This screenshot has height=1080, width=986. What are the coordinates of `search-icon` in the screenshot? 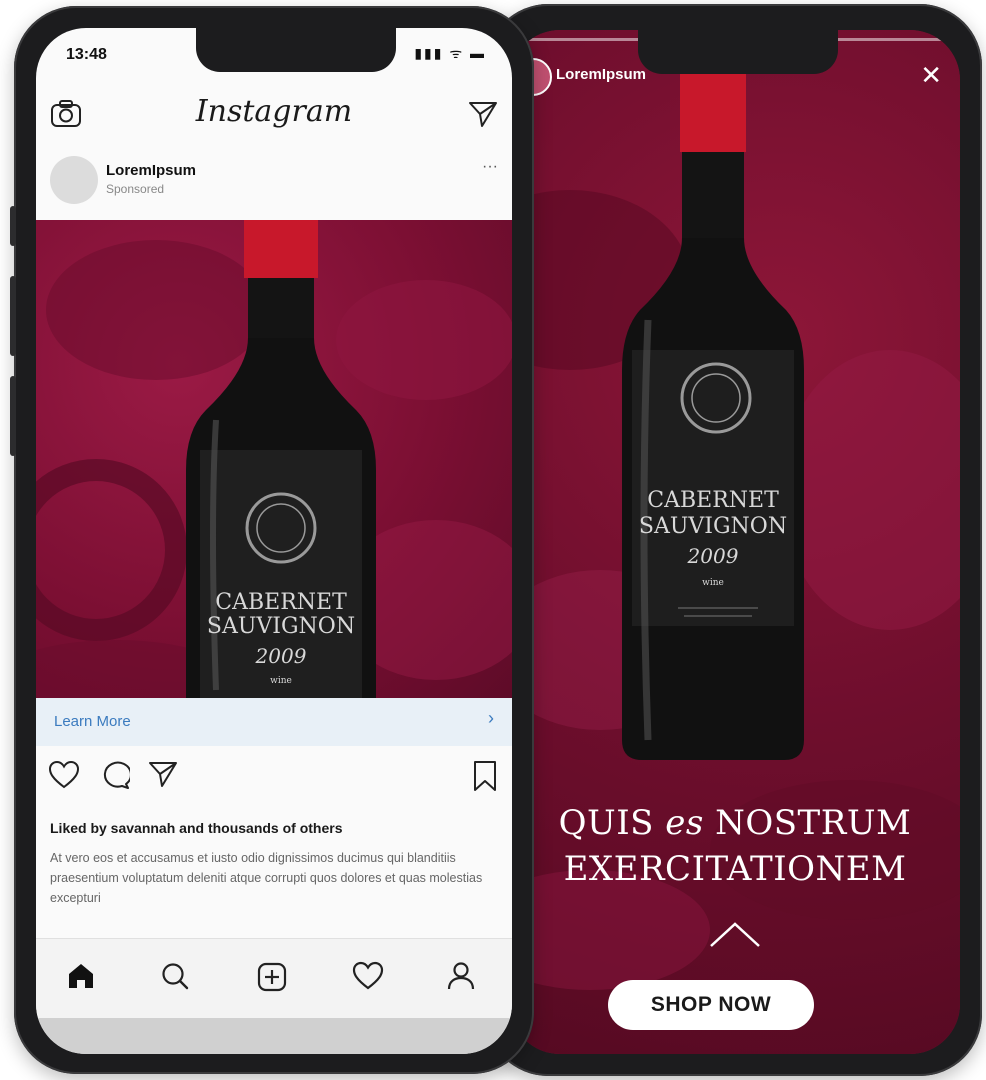 It's located at (175, 978).